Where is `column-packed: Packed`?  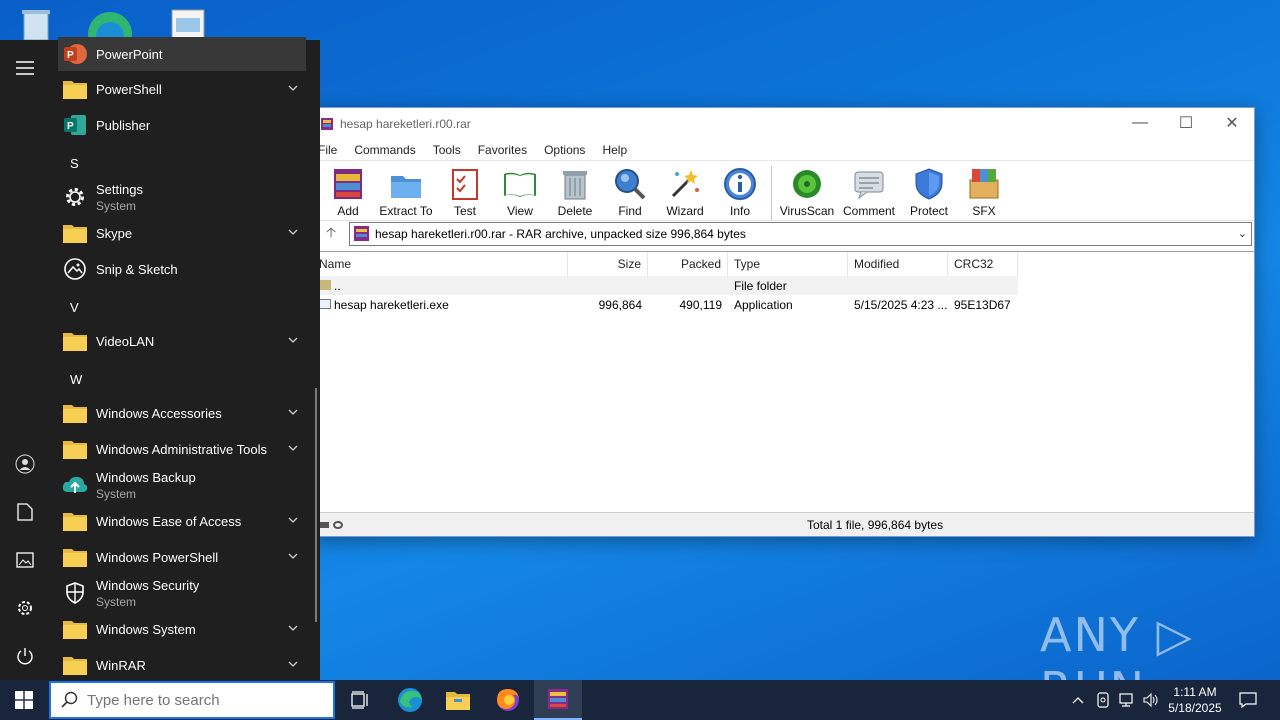
column-packed: Packed is located at coordinates (688, 264).